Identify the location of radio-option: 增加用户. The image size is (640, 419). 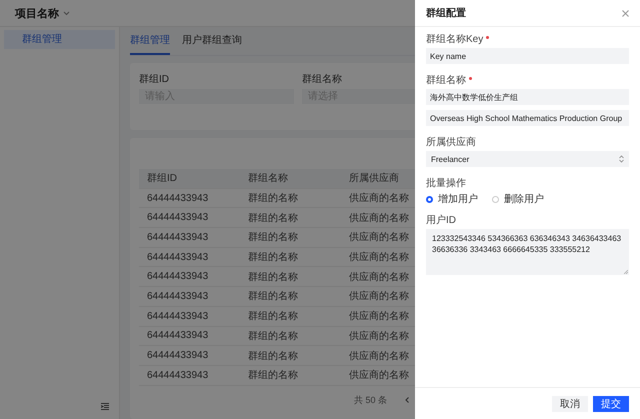
(452, 199).